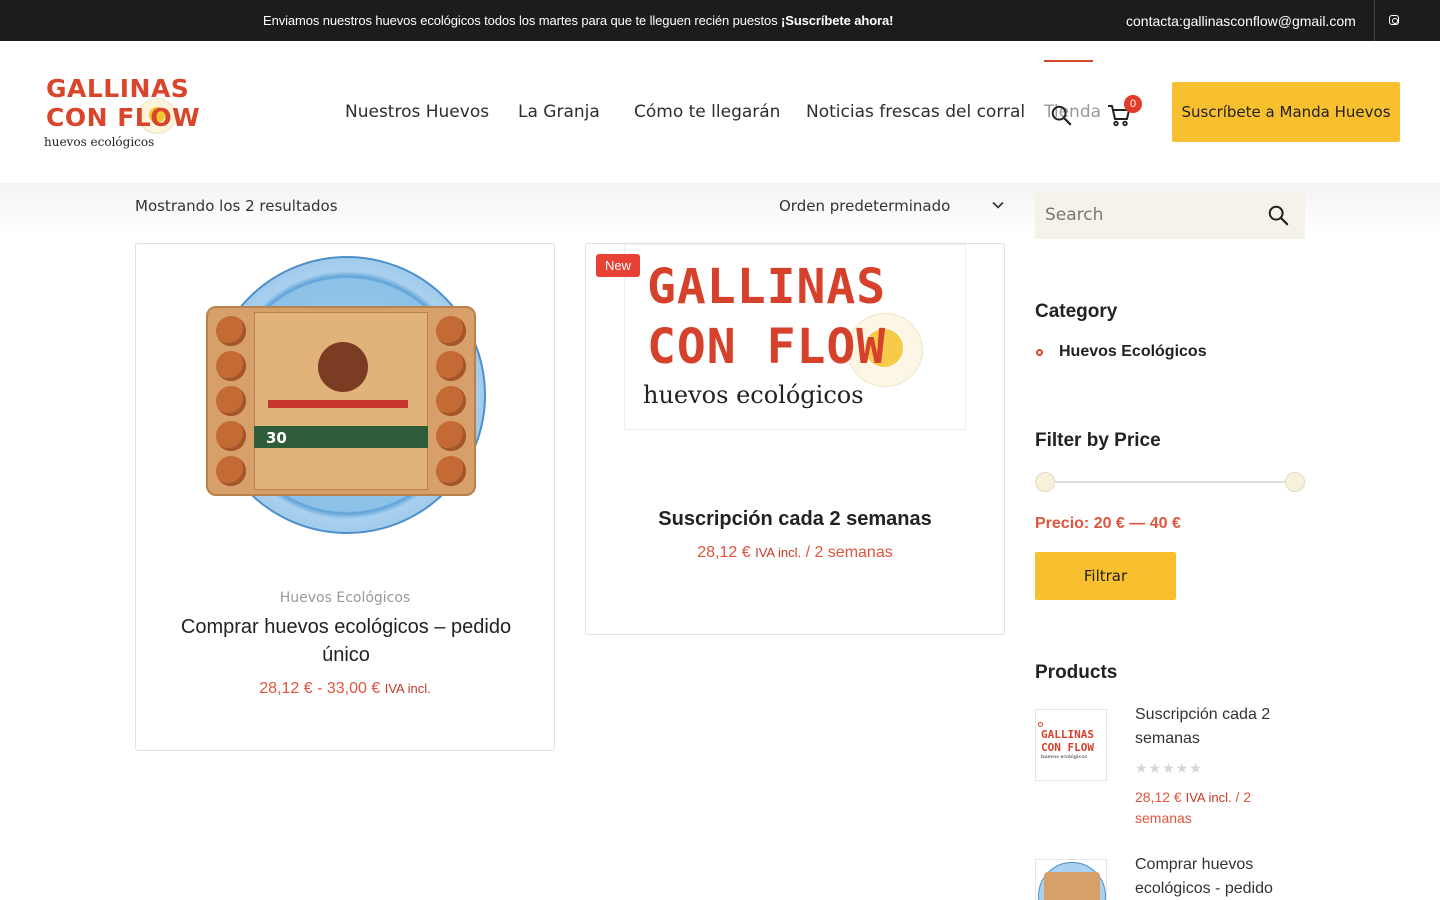 The height and width of the screenshot is (900, 1440). I want to click on product-image-logo: GALLINAS CON FLOW huevos ecológicos, so click(795, 337).